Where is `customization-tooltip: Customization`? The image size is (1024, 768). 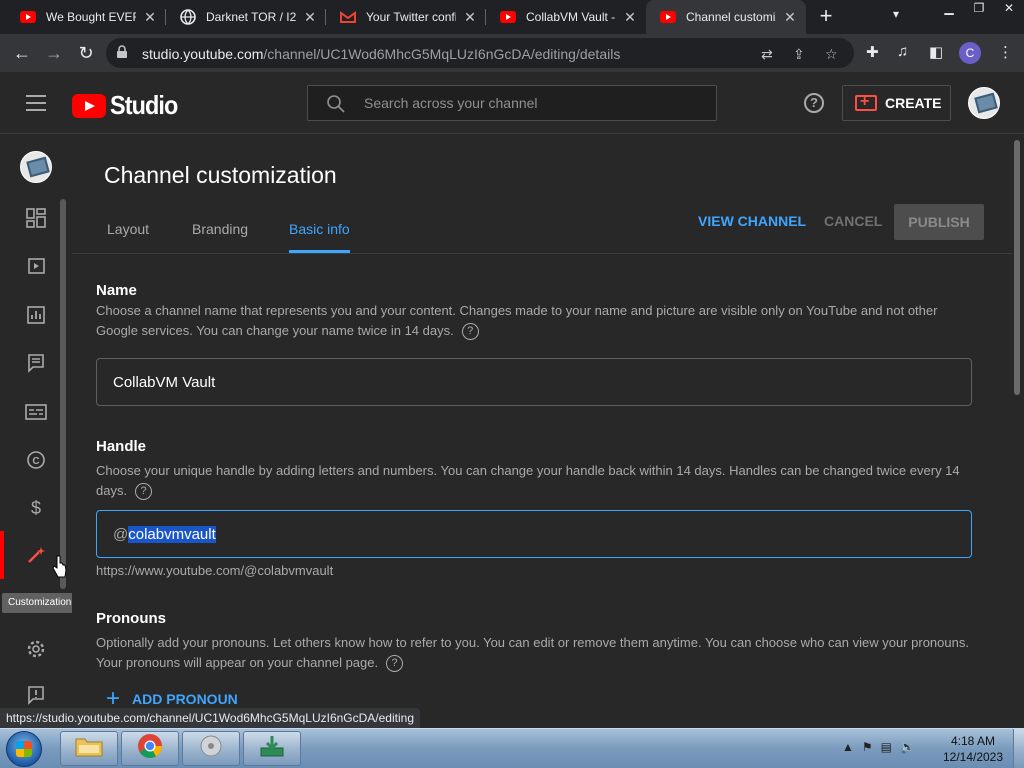 customization-tooltip: Customization is located at coordinates (40, 603).